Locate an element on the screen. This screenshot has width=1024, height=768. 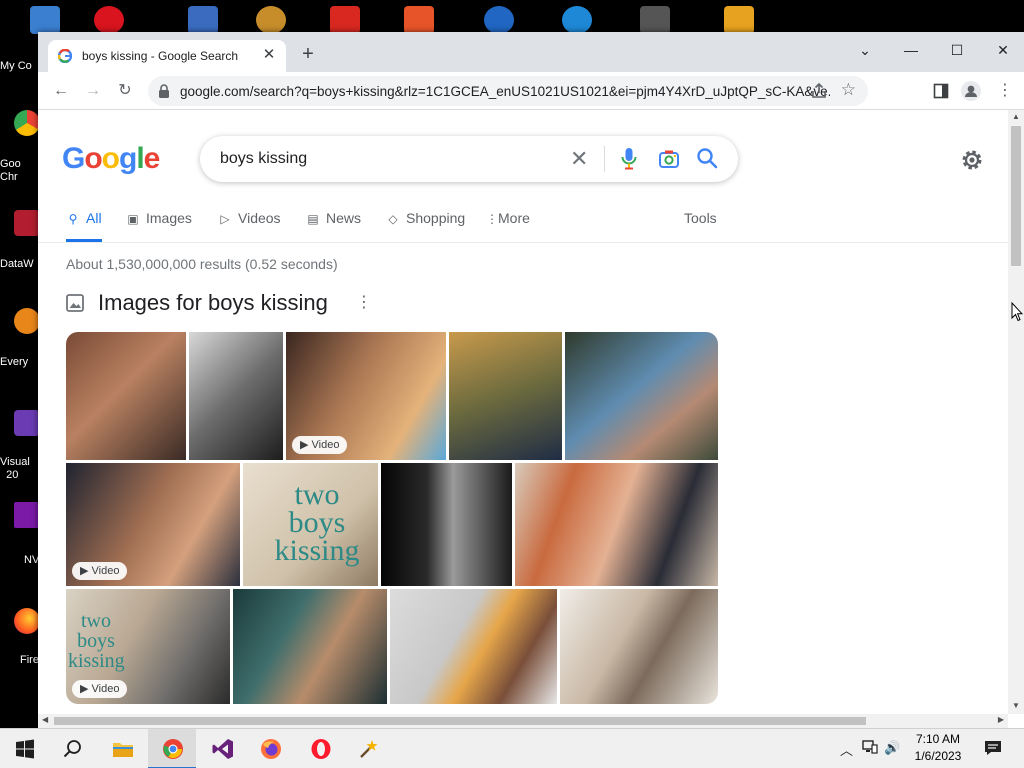
desktop-icon-everything: Every is located at coordinates (20, 338).